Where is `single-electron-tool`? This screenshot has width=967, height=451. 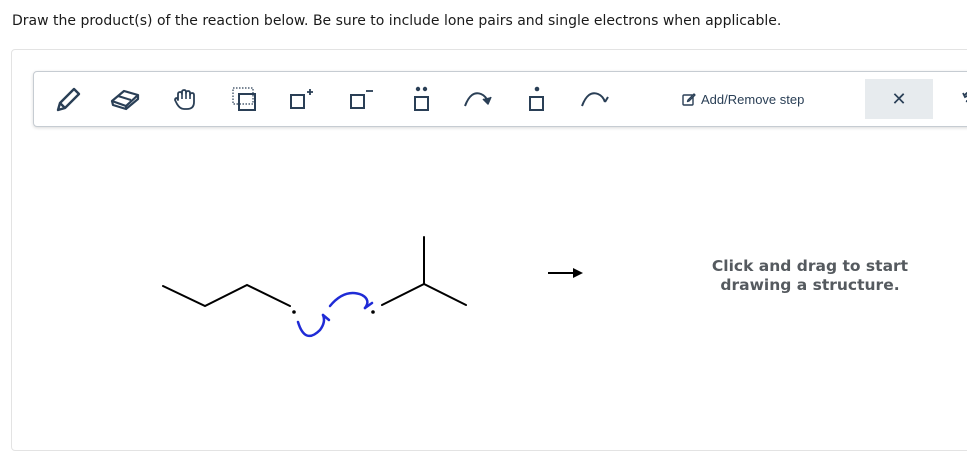
single-electron-tool is located at coordinates (537, 99).